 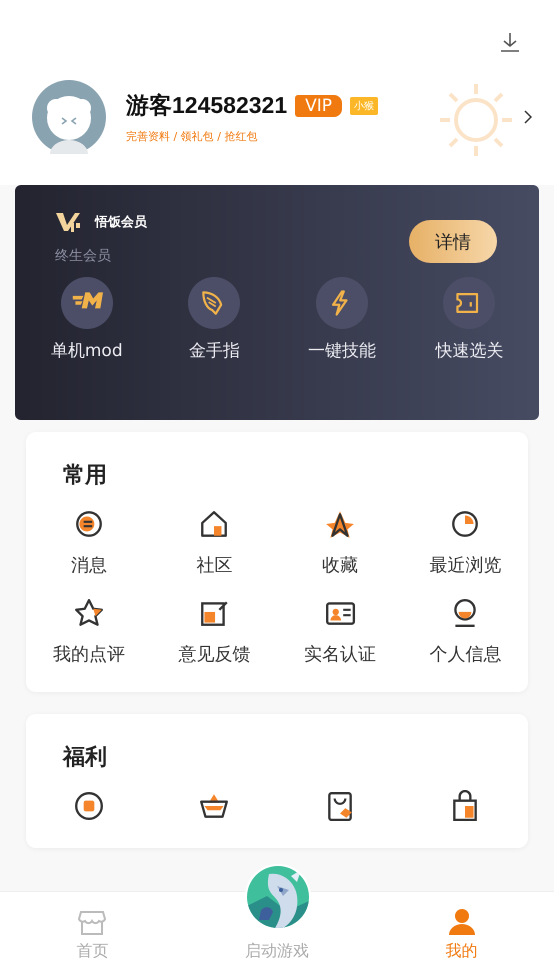 What do you see at coordinates (121, 222) in the screenshot?
I see `vip-brand: 悟饭会员` at bounding box center [121, 222].